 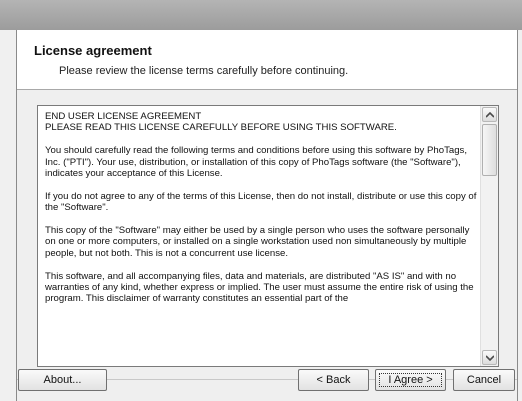 I want to click on focus-rectangle, so click(x=410, y=380).